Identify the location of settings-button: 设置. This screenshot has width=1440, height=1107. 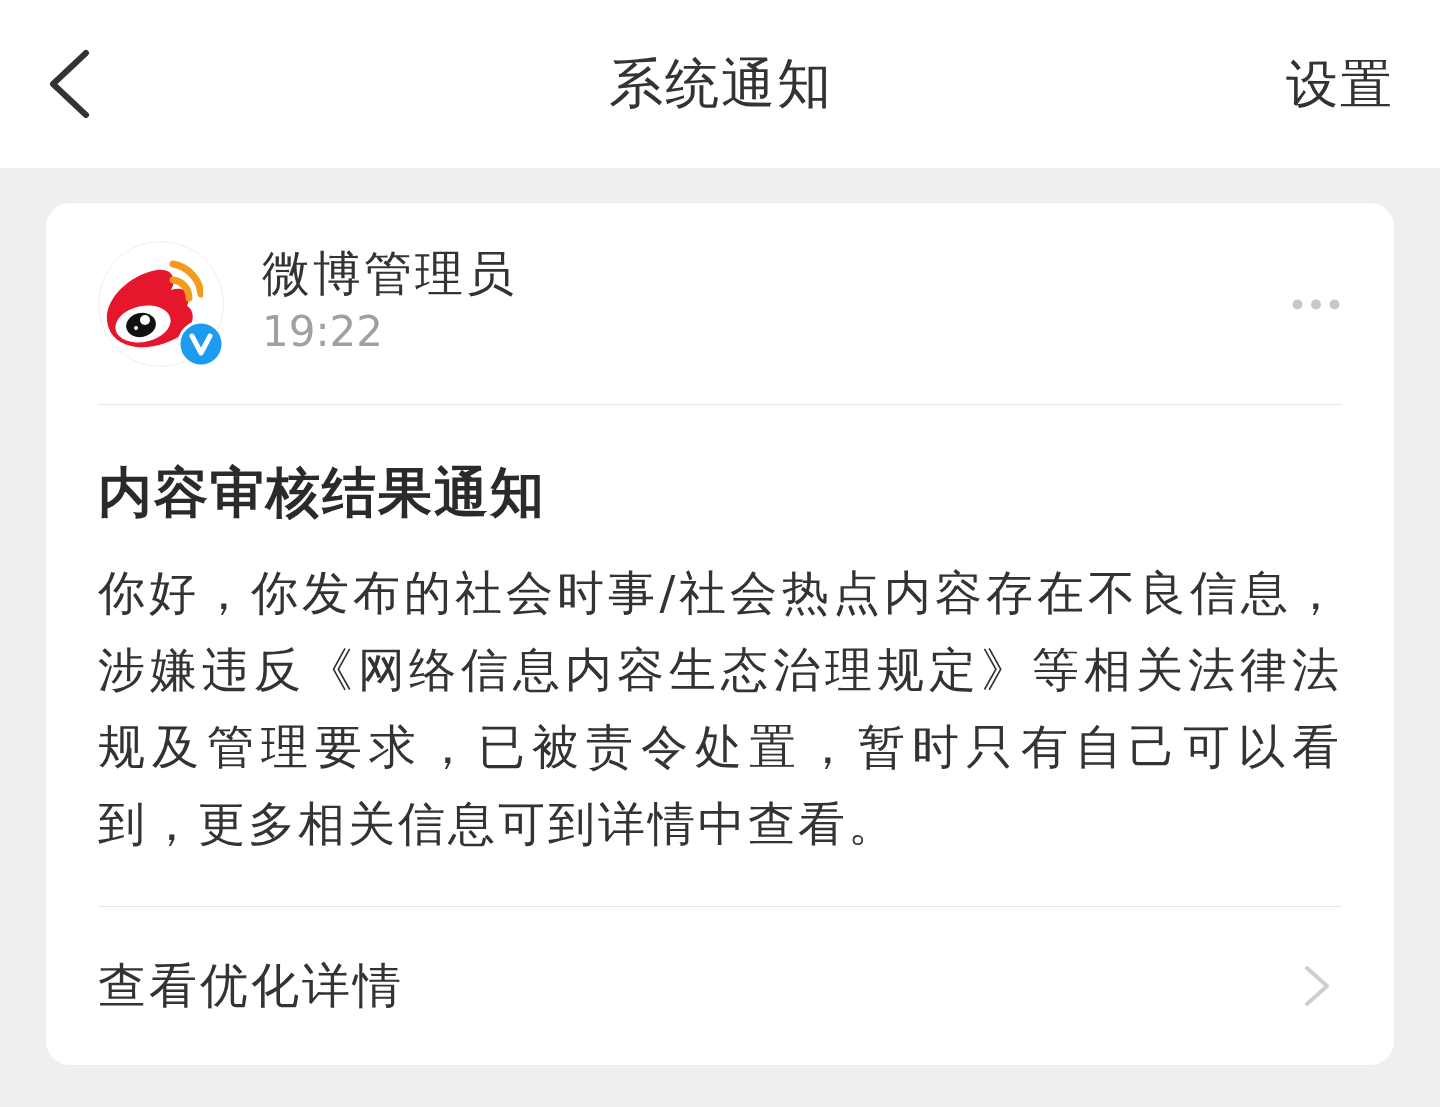
(1340, 84).